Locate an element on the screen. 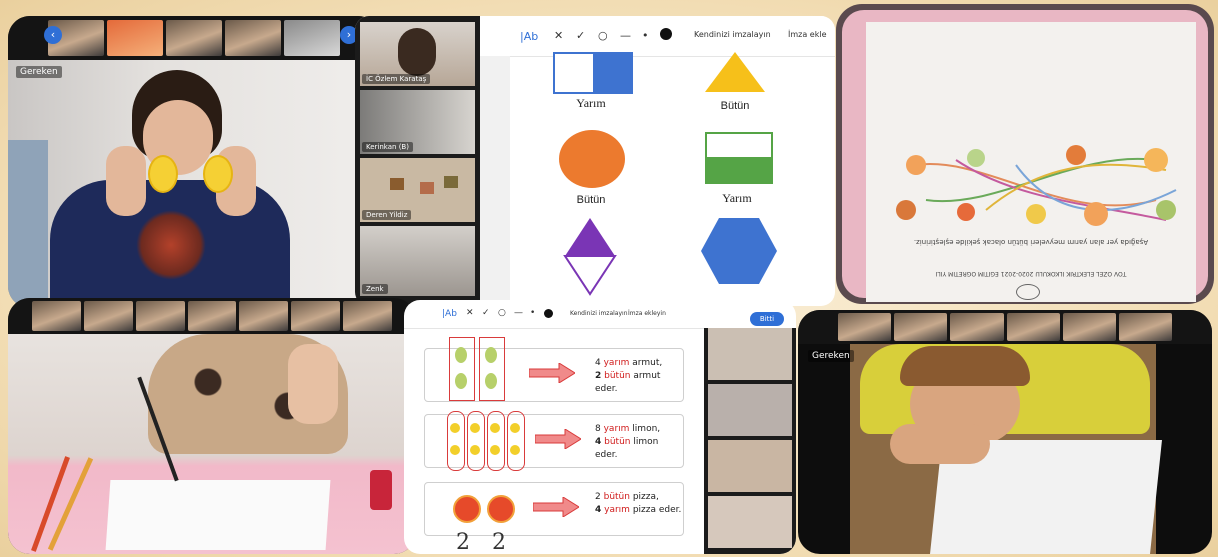  participant-name: Zenk is located at coordinates (375, 289).